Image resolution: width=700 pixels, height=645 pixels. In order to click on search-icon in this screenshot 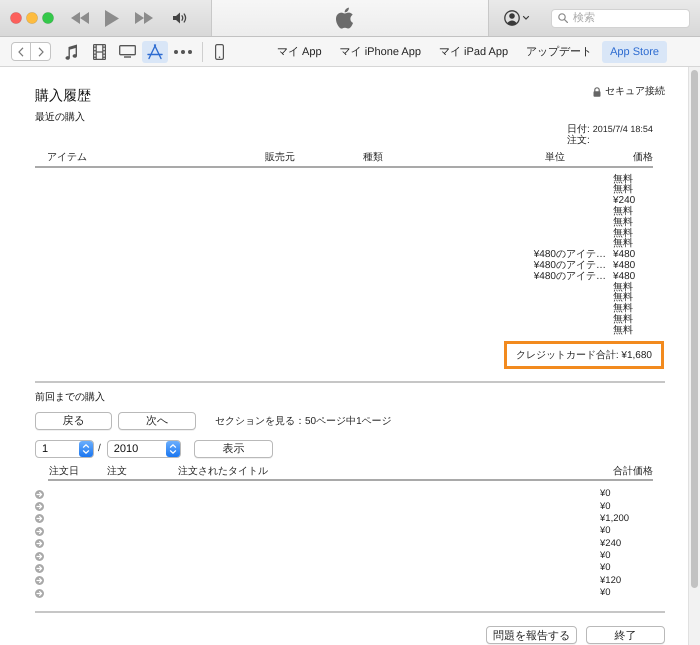, I will do `click(563, 18)`.